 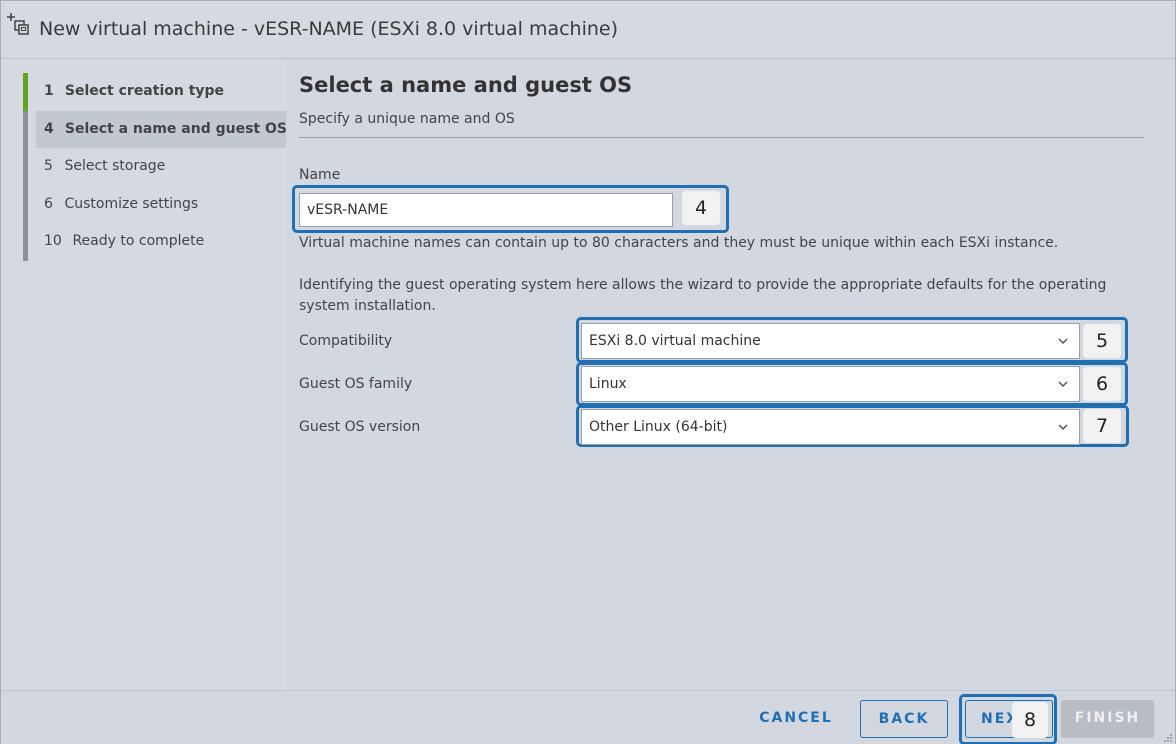 I want to click on step-number: 5, so click(x=48, y=166).